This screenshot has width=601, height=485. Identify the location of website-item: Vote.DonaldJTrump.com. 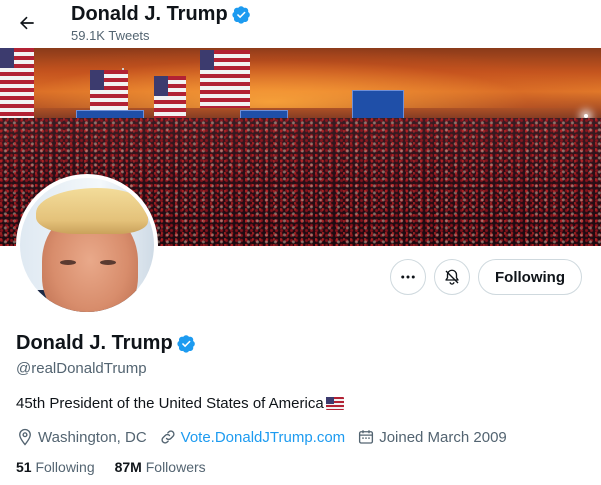
(252, 437).